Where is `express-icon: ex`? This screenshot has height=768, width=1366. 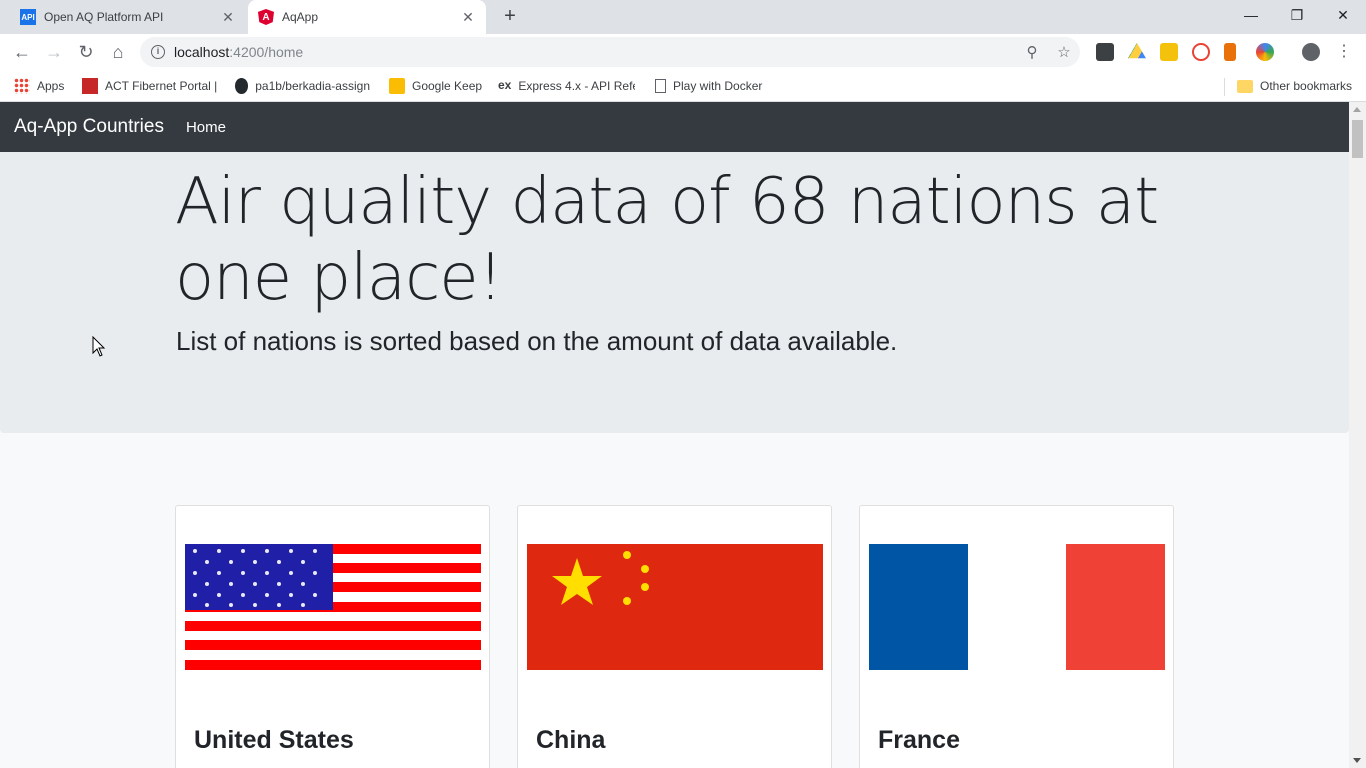
express-icon: ex is located at coordinates (505, 85).